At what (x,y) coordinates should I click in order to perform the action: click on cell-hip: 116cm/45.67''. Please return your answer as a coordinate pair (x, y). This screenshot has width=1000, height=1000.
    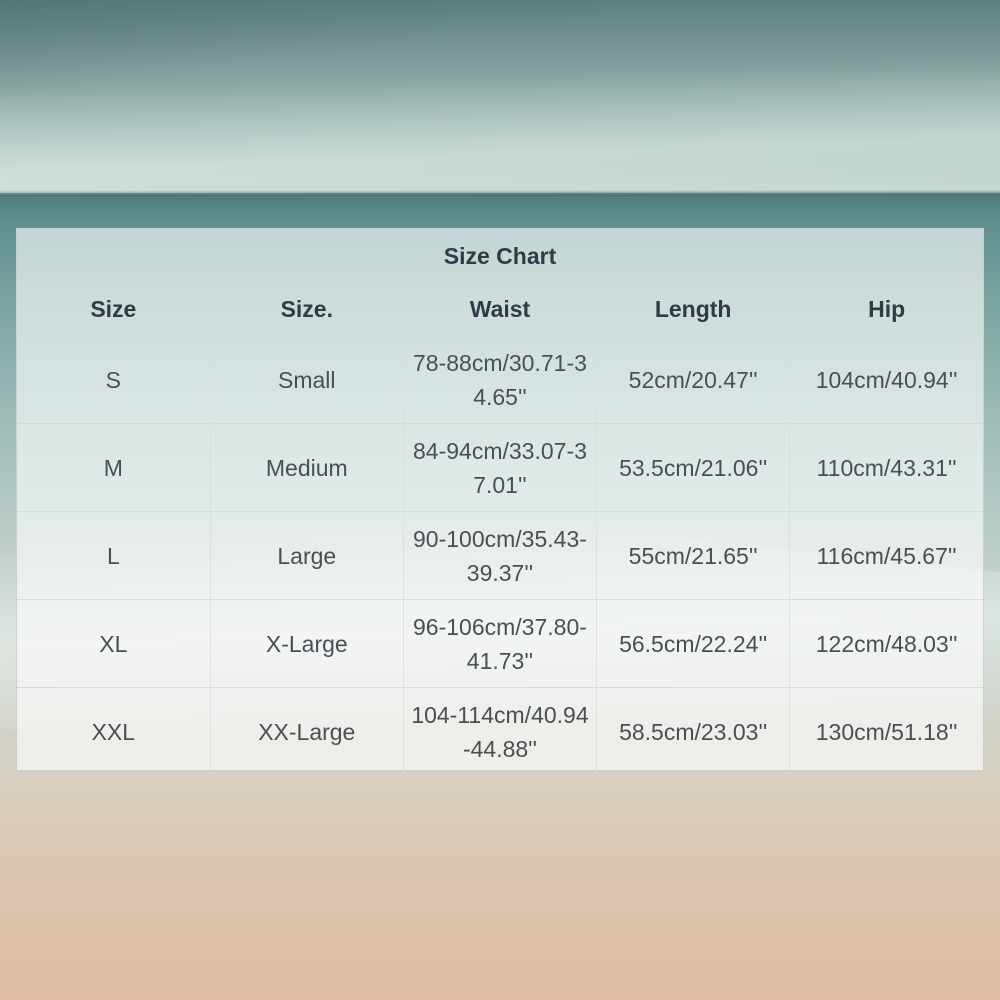
    Looking at the image, I should click on (886, 555).